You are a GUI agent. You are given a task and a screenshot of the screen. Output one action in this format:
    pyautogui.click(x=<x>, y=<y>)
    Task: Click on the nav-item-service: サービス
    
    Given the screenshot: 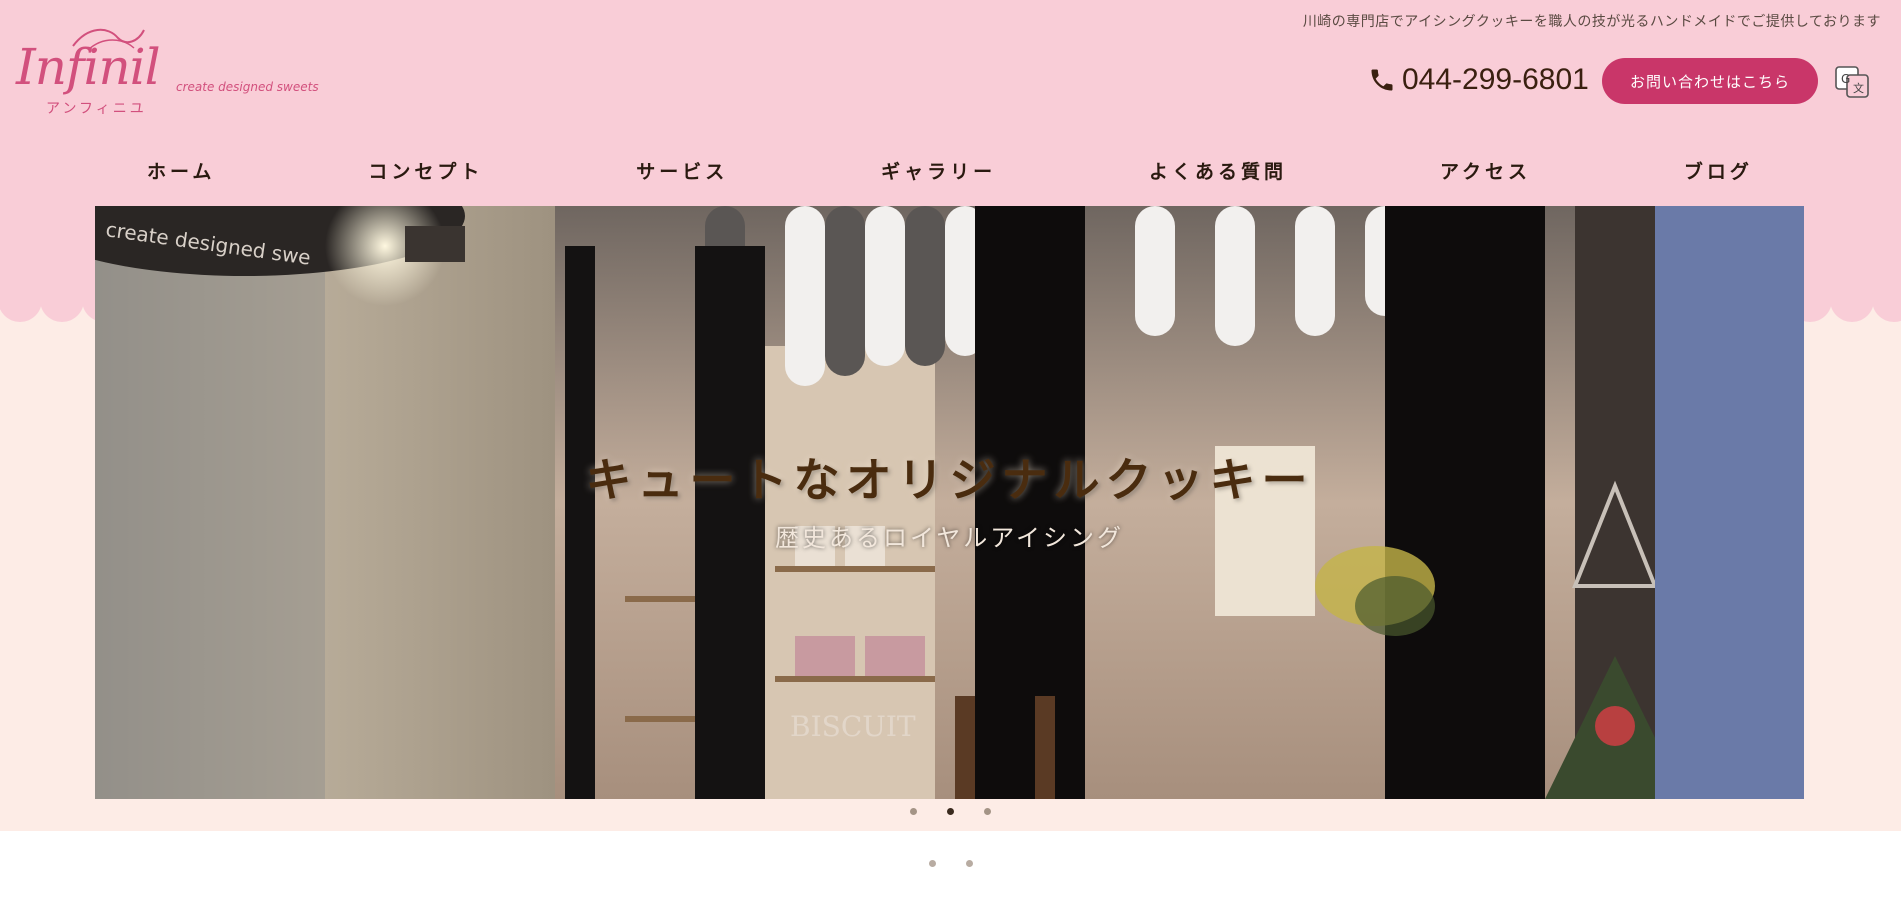 What is the action you would take?
    pyautogui.click(x=682, y=170)
    